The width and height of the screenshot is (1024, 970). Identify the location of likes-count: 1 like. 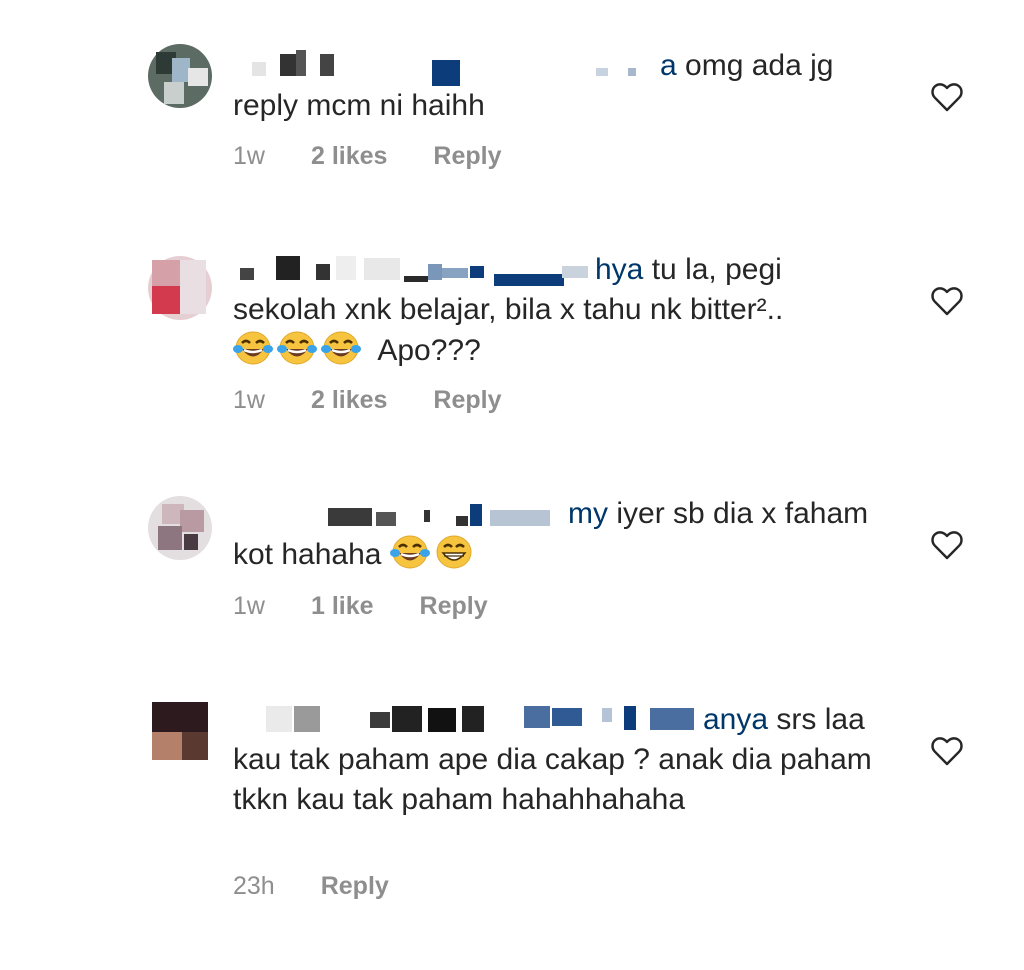
(342, 606).